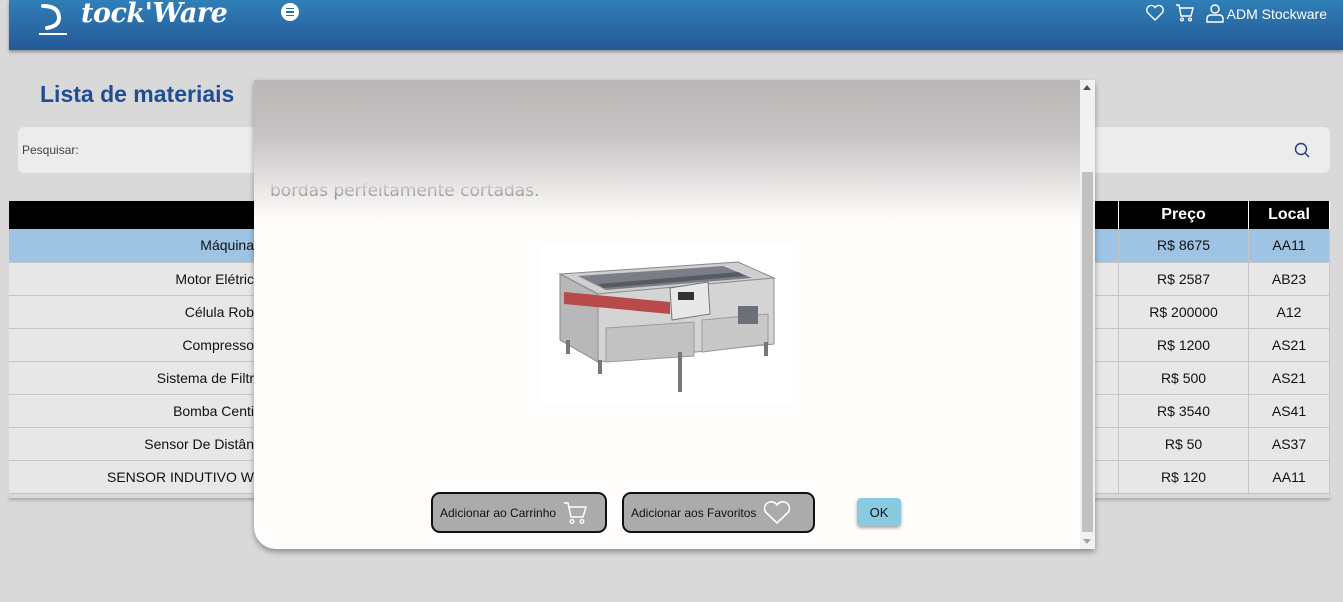  I want to click on cell-price: R$ 120, so click(1183, 477).